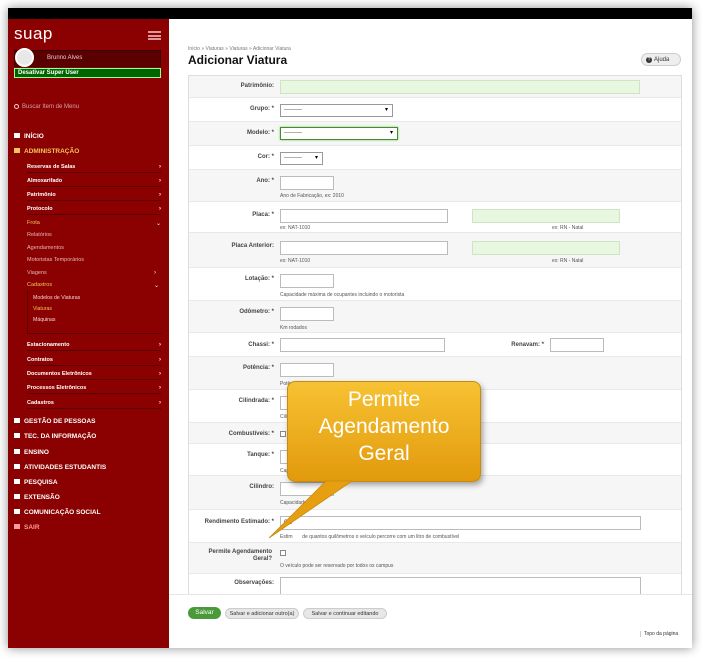  Describe the element at coordinates (33, 34) in the screenshot. I see `suap-logo: suap` at that location.